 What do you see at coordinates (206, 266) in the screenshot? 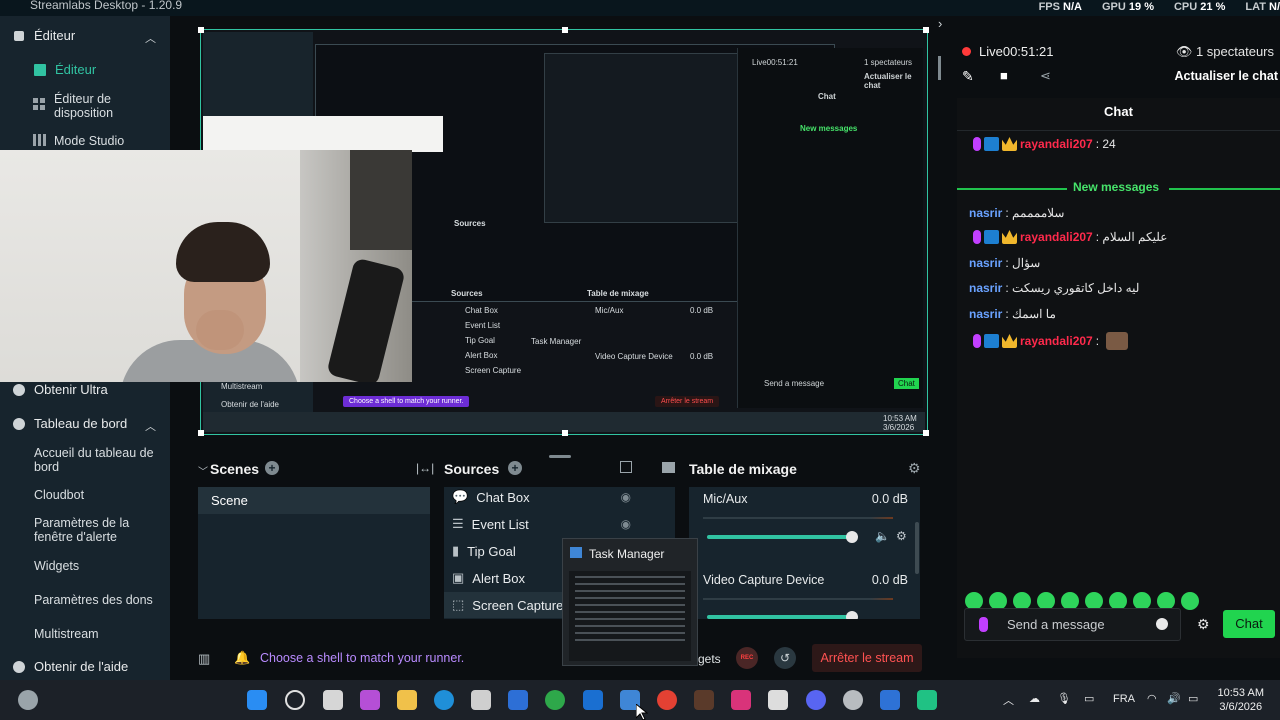
I see `webcam-feed` at bounding box center [206, 266].